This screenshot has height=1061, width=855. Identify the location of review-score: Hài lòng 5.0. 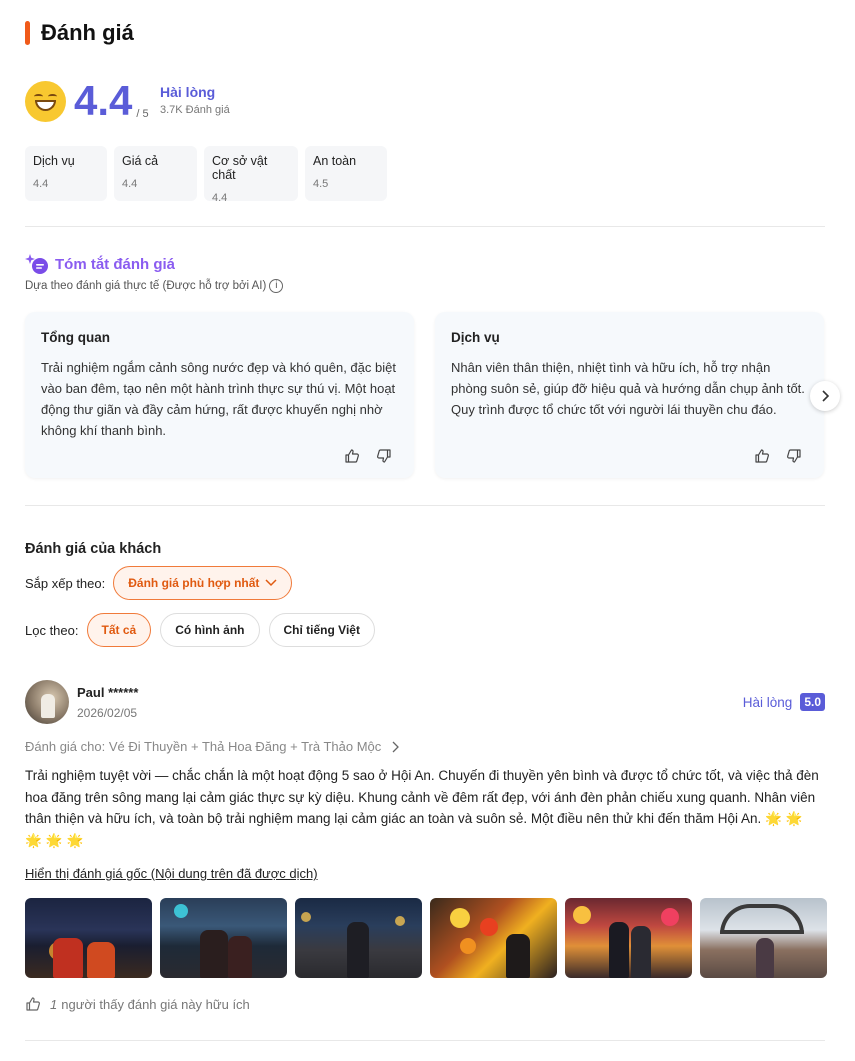
(784, 702).